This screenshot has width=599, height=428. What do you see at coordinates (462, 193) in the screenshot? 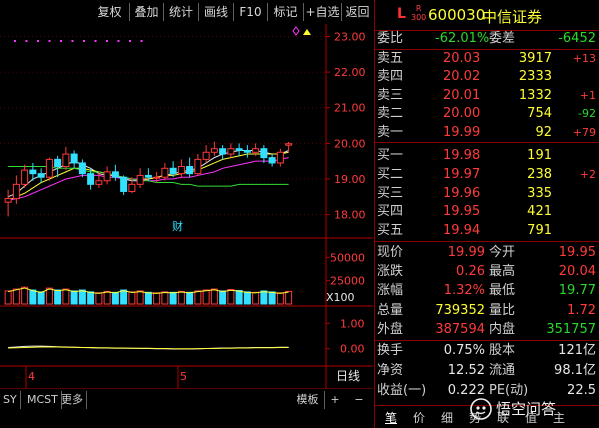
I see `buy-price: 19.96` at bounding box center [462, 193].